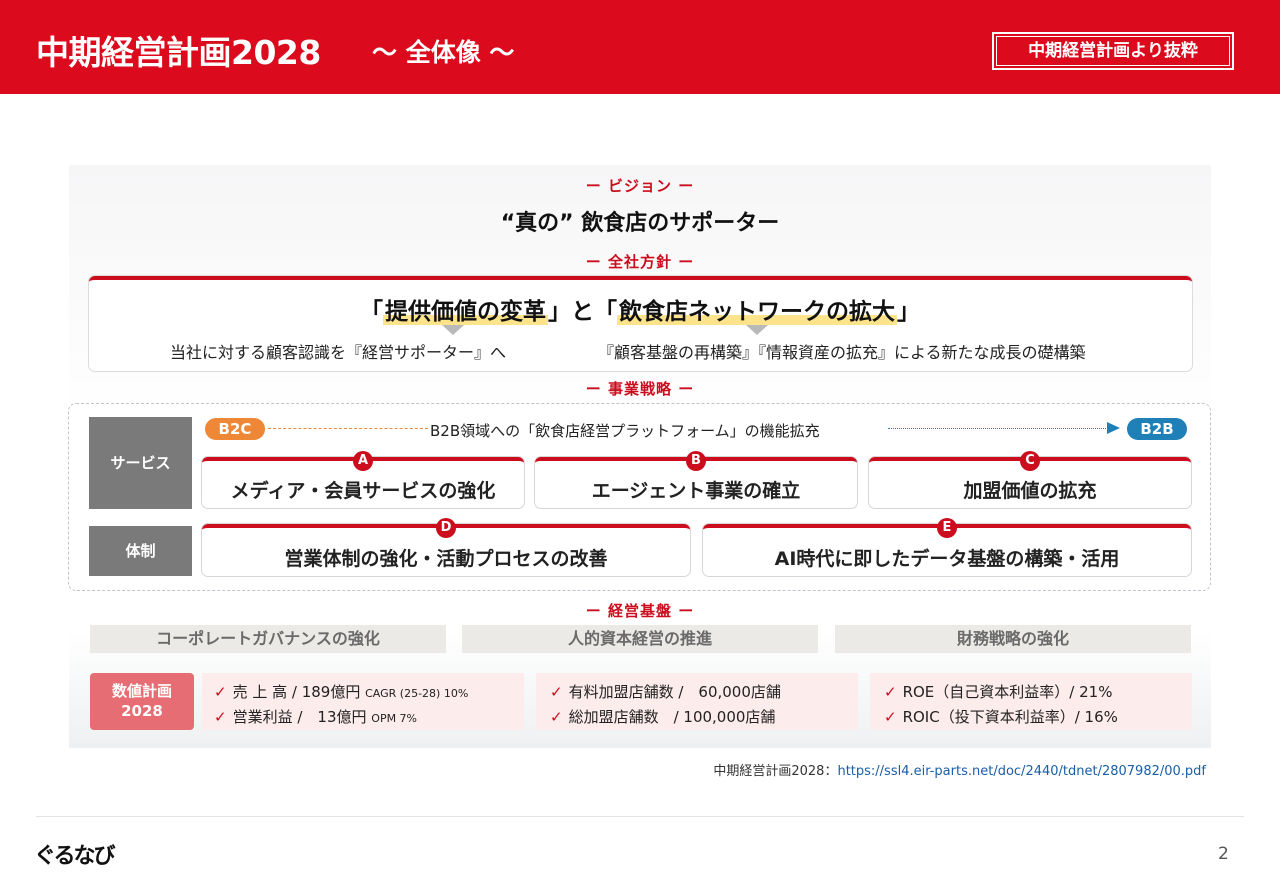 The width and height of the screenshot is (1280, 886). I want to click on foundation-label: ー 経営基盤 ー, so click(640, 611).